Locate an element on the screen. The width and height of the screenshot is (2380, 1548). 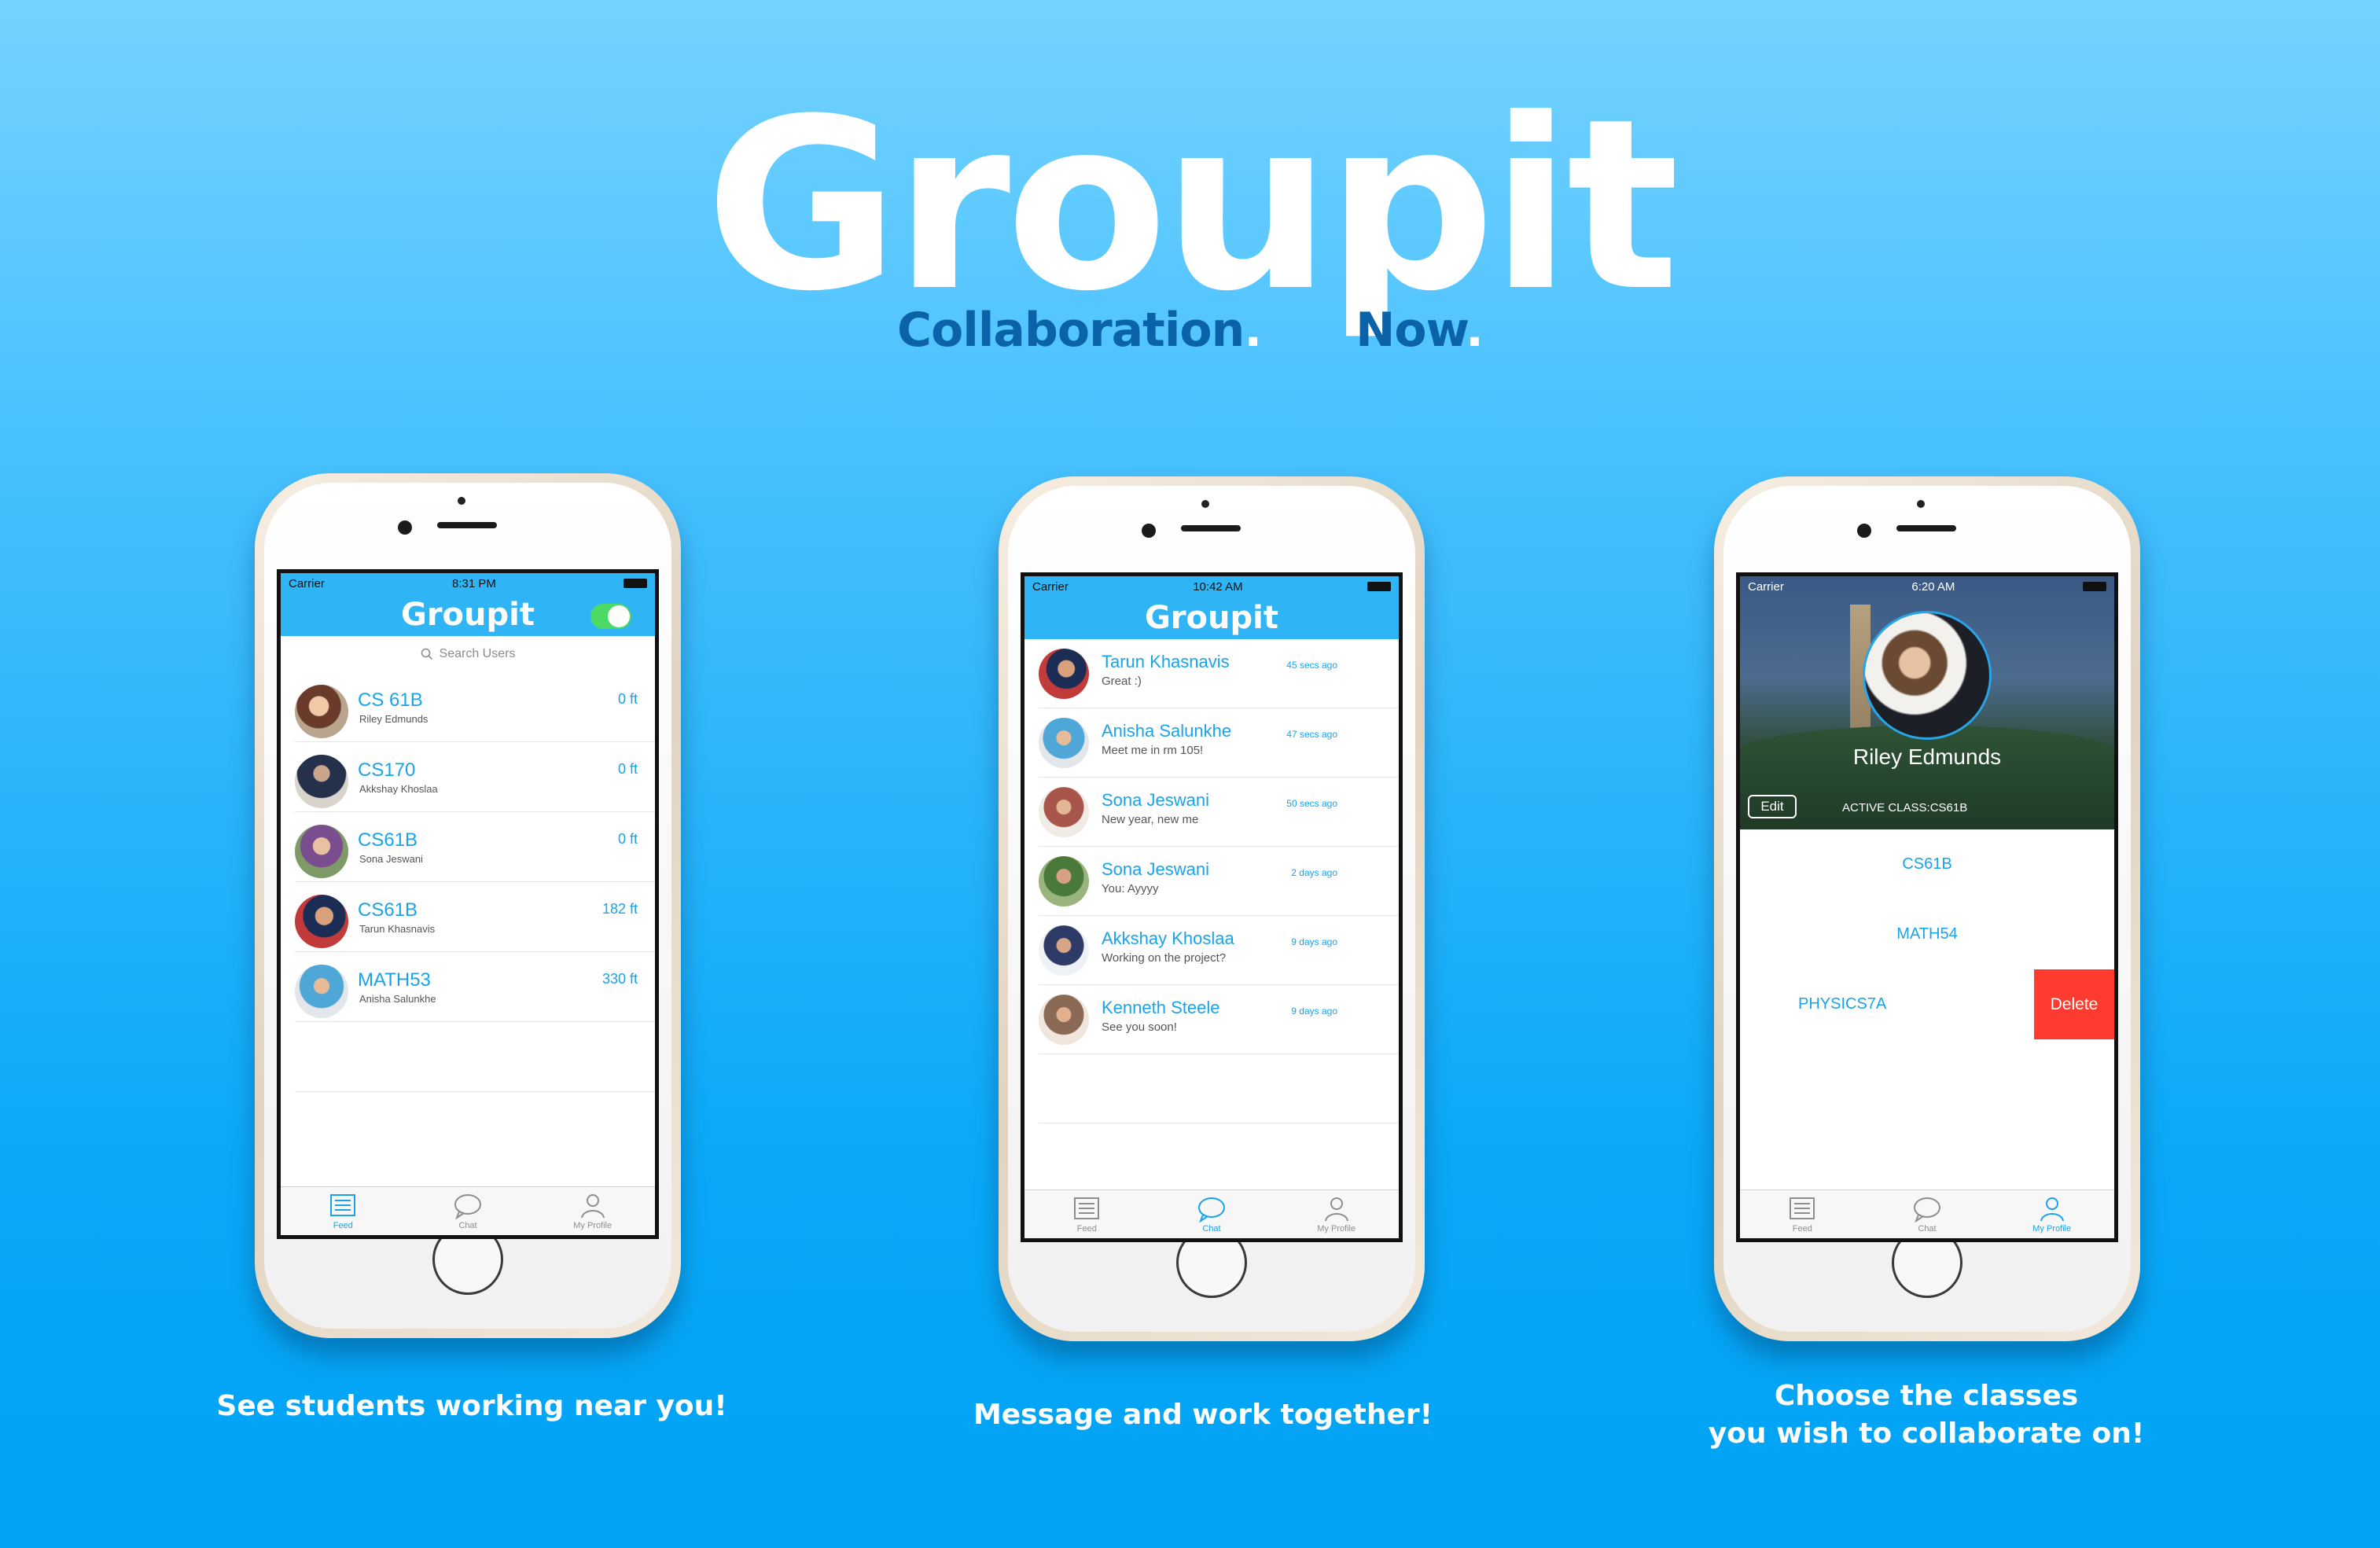
feed-row: CS170 Akkshay Khoslaa 0 ft is located at coordinates (475, 777).